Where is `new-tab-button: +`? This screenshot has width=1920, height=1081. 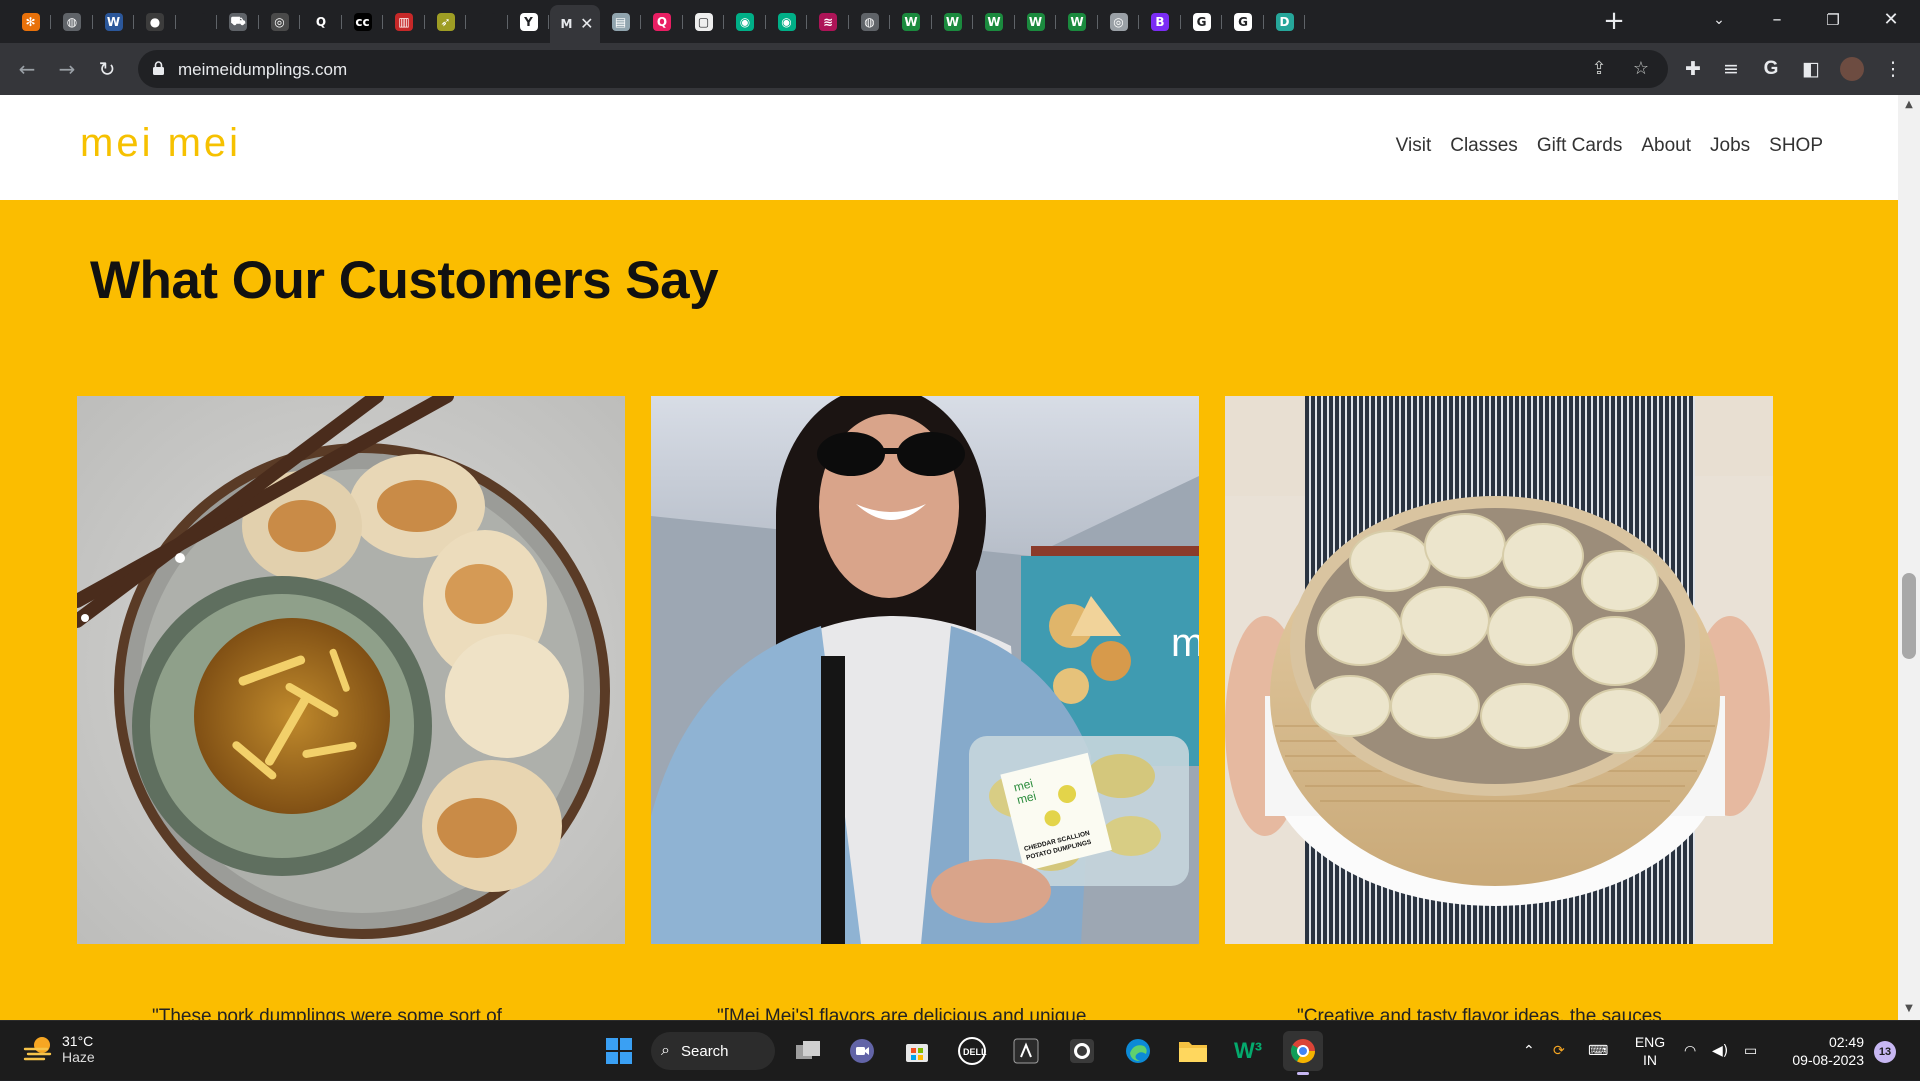
new-tab-button: + is located at coordinates (1614, 22).